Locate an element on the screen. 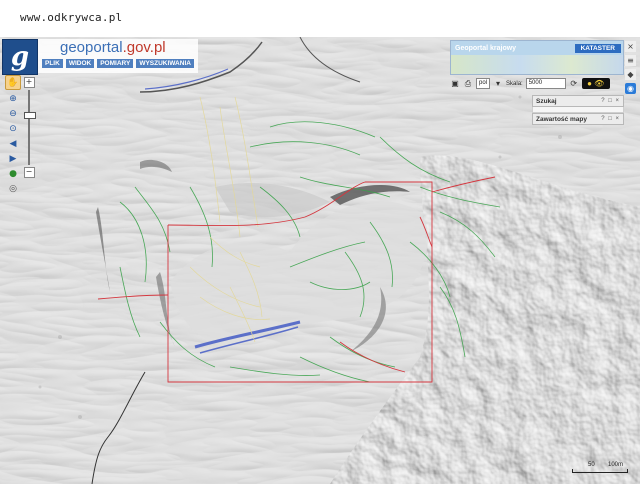 The image size is (640, 484). zoom-plus-button: + is located at coordinates (29, 82).